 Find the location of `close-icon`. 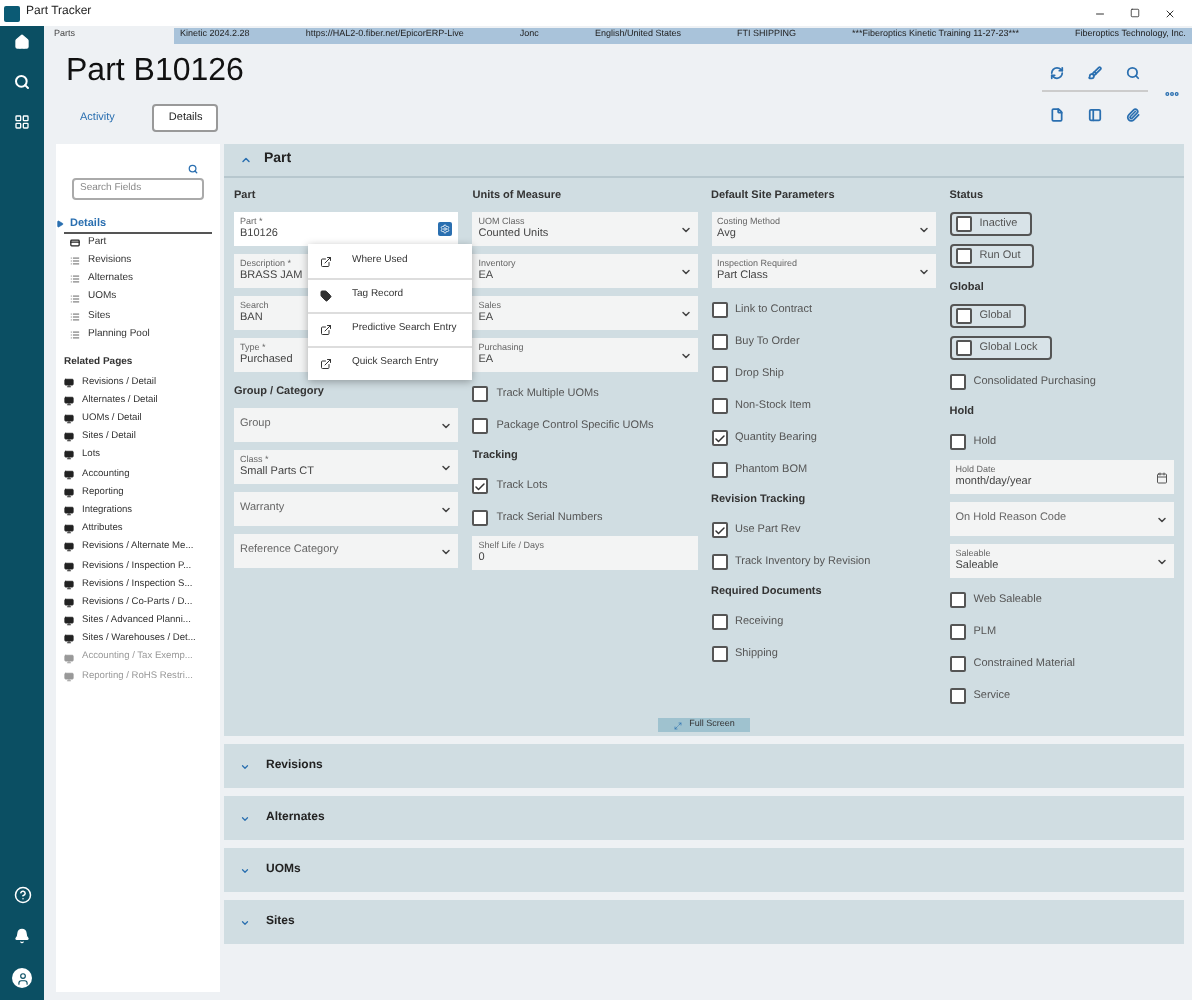

close-icon is located at coordinates (1170, 13).